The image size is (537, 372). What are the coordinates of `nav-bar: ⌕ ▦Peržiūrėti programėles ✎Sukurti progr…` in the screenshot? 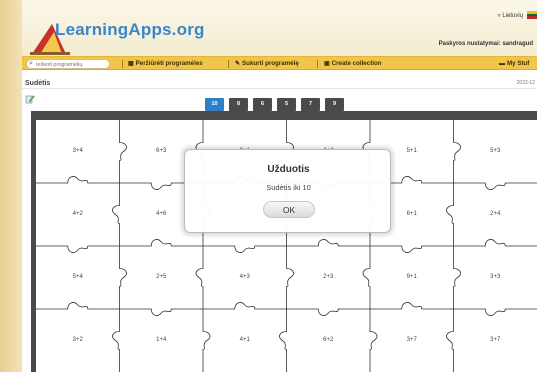 It's located at (279, 63).